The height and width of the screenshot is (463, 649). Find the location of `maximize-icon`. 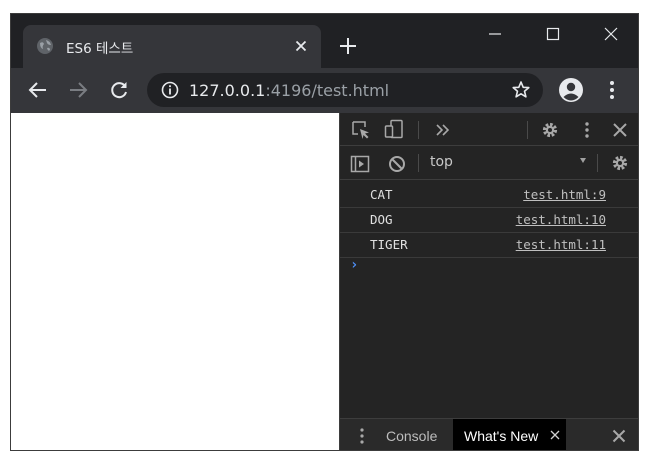

maximize-icon is located at coordinates (553, 34).